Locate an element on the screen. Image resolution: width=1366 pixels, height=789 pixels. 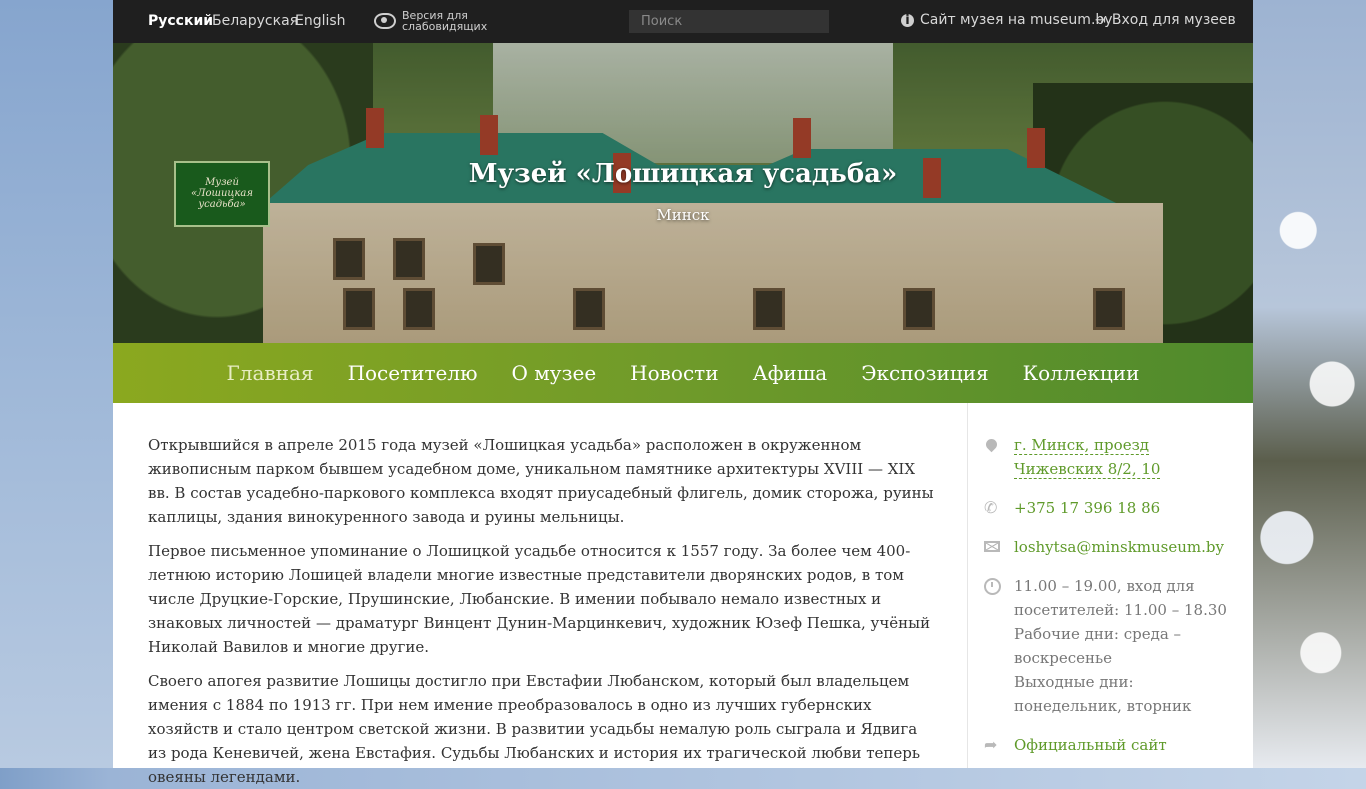
info-icon: i is located at coordinates (907, 20).